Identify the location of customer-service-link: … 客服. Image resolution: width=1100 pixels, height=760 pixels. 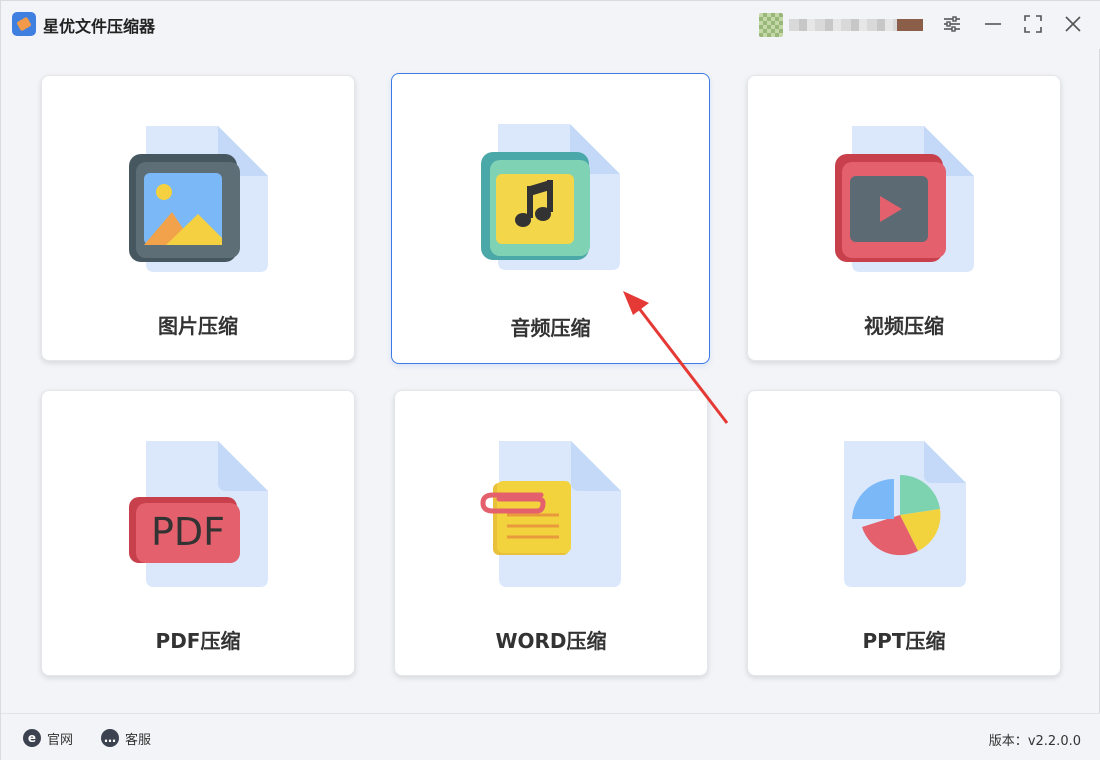
(126, 738).